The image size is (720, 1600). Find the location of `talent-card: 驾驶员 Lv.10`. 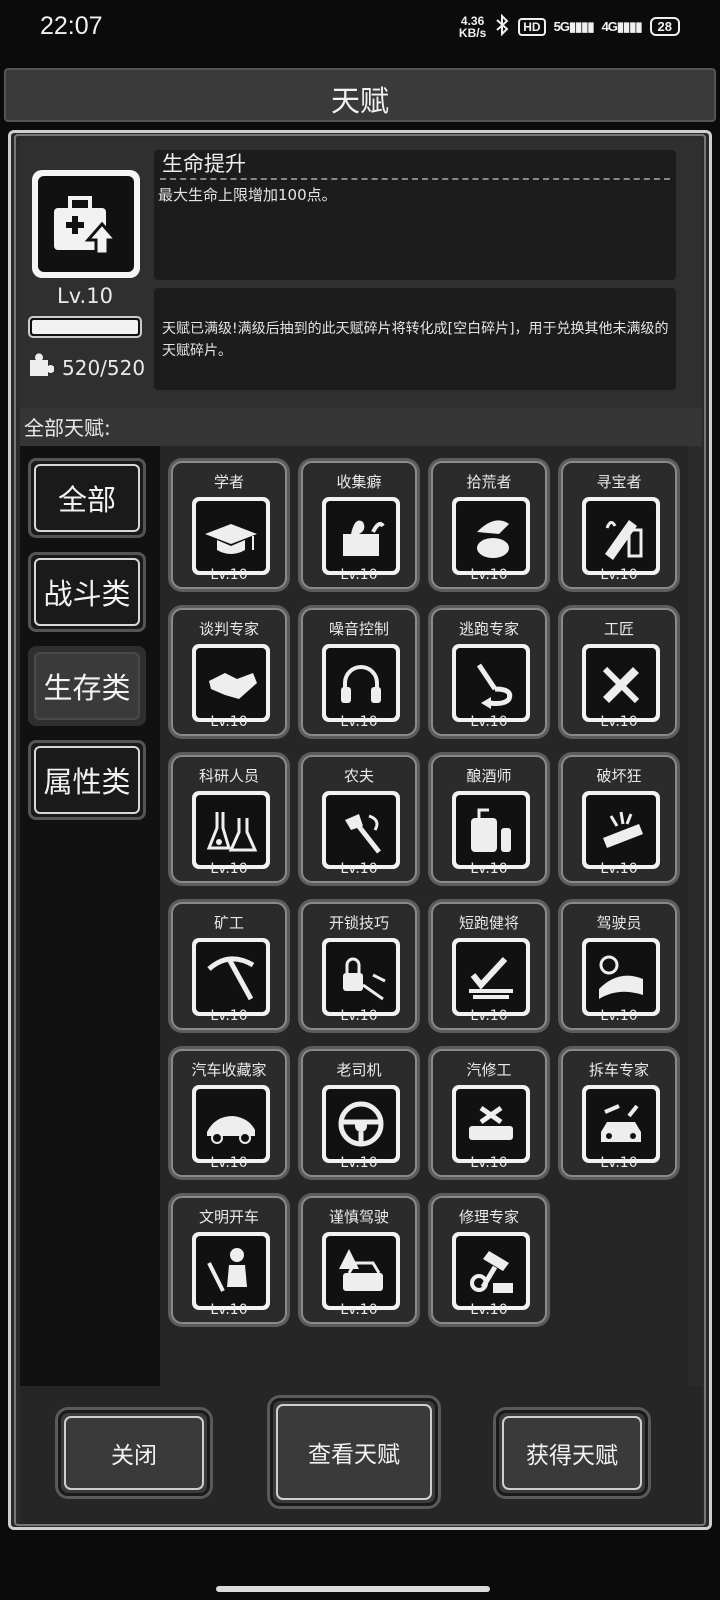

talent-card: 驾驶员 Lv.10 is located at coordinates (619, 966).